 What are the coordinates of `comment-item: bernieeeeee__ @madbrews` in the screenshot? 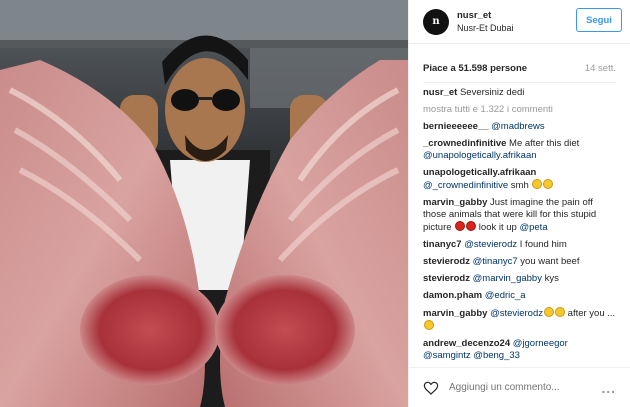 It's located at (519, 127).